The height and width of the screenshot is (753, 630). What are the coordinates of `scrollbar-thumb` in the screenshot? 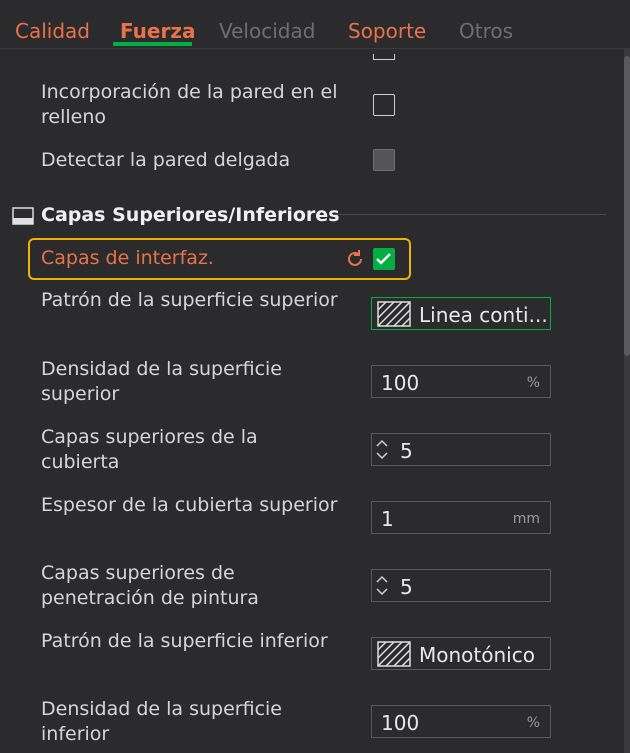 It's located at (627, 206).